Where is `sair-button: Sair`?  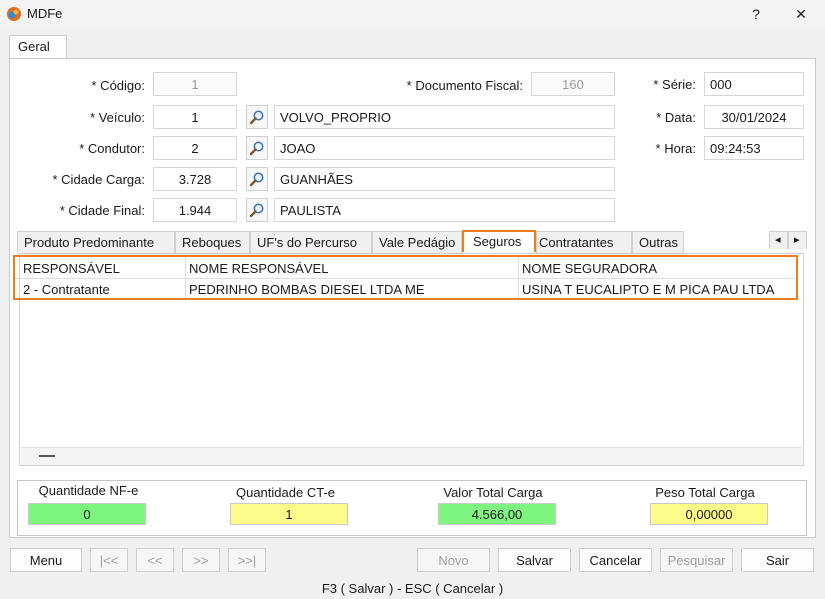
sair-button: Sair is located at coordinates (777, 560).